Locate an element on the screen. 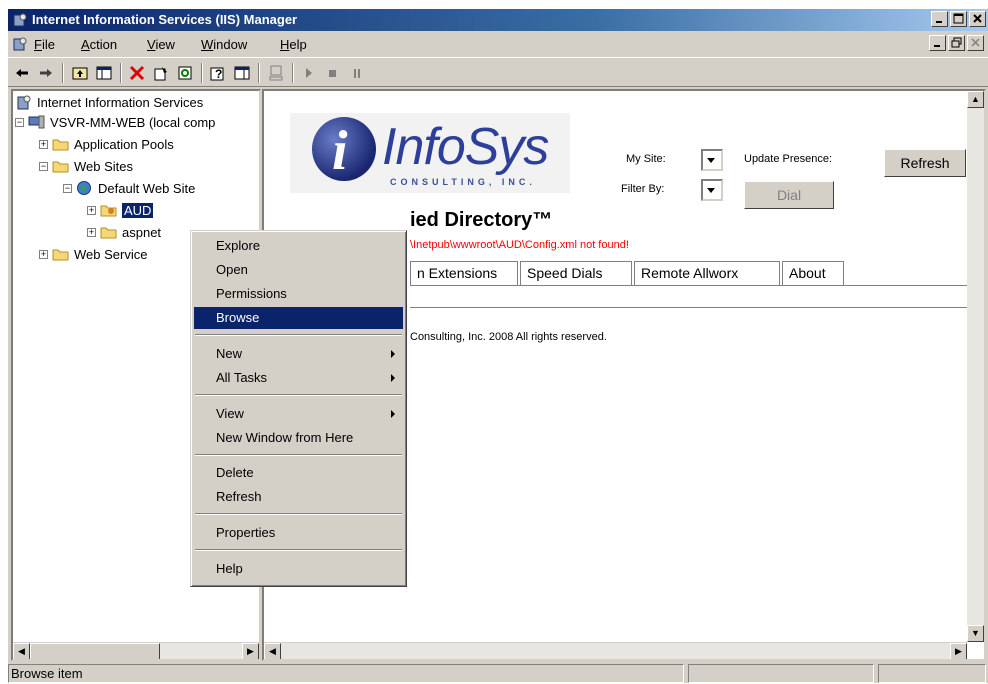 The image size is (988, 684). tab-divider is located at coordinates (688, 285).